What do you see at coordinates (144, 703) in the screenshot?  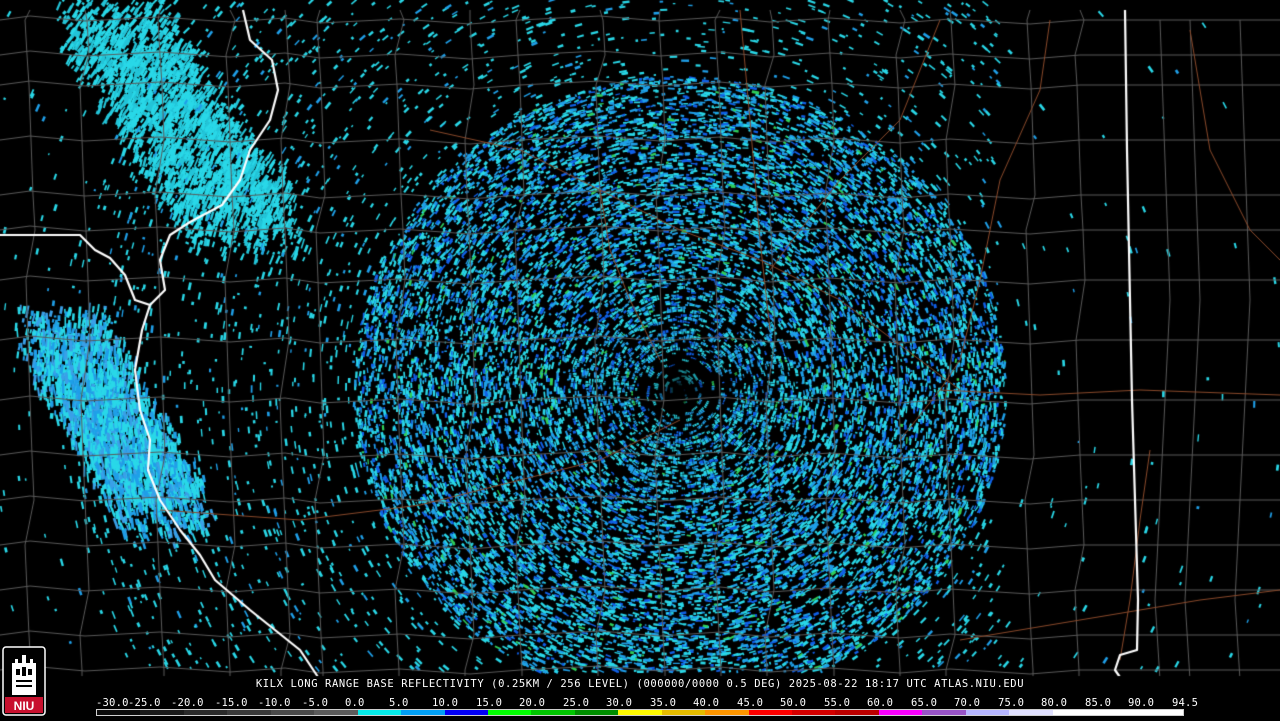 I see `legend-label: -25.0` at bounding box center [144, 703].